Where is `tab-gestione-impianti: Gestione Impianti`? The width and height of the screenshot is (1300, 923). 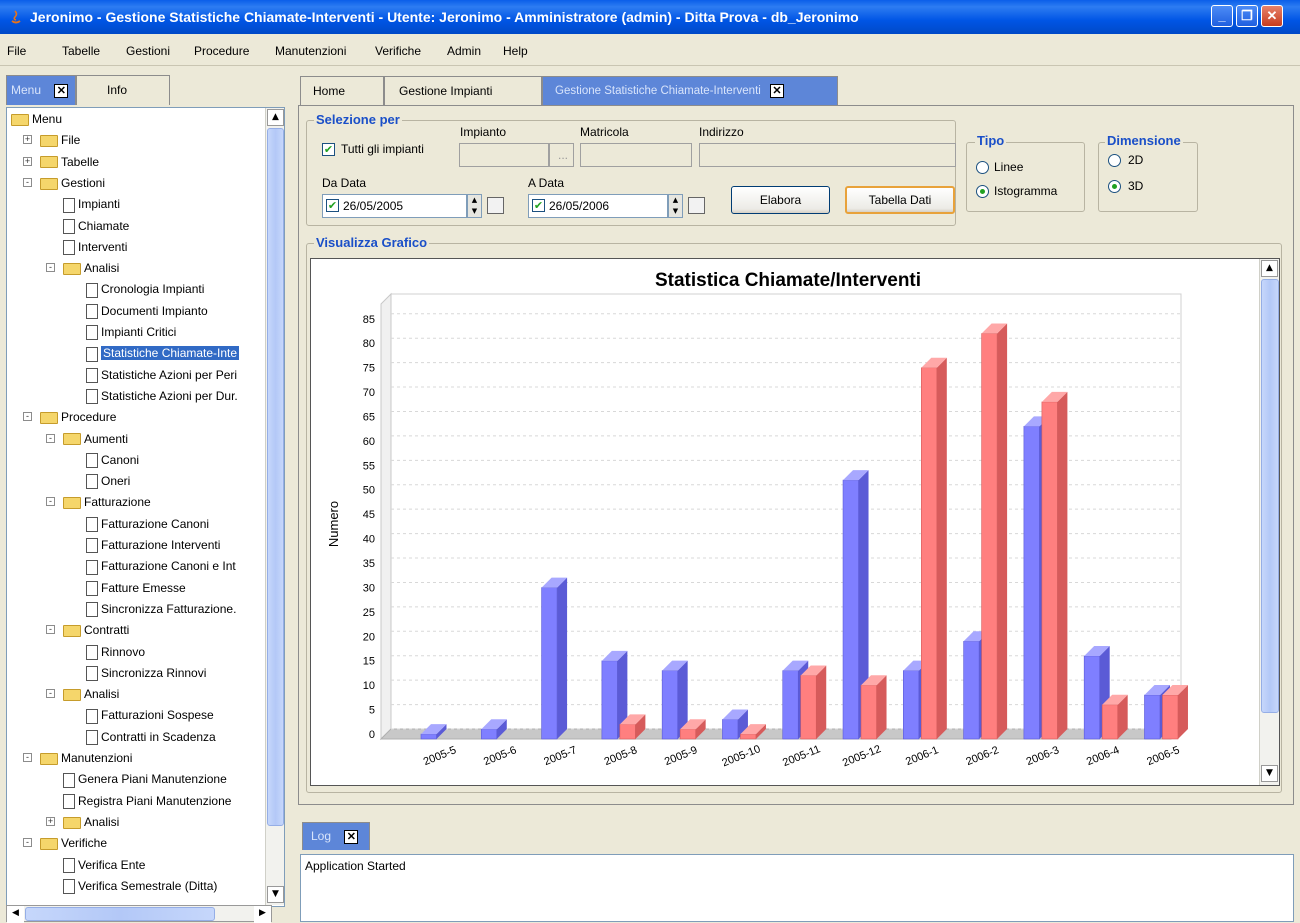
tab-gestione-impianti: Gestione Impianti is located at coordinates (463, 91).